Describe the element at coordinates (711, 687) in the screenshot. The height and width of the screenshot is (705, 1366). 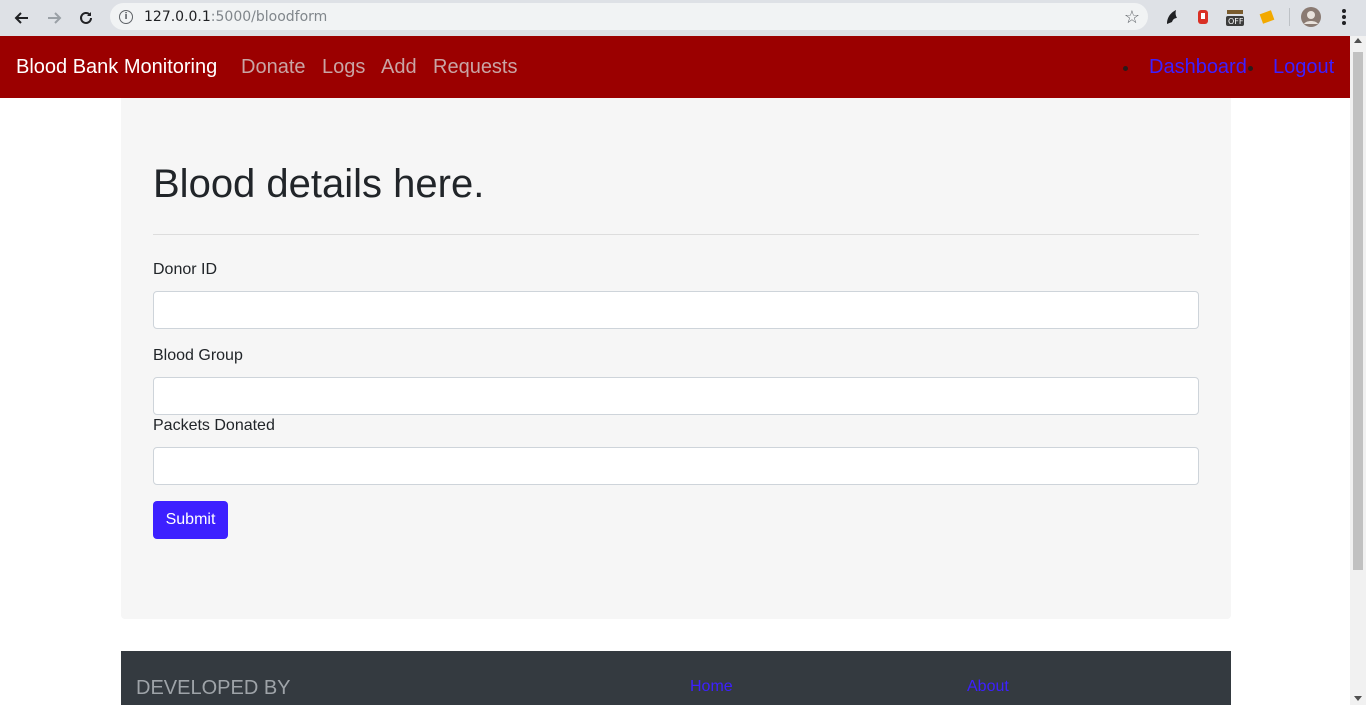
I see `footer-link-home: Home` at that location.